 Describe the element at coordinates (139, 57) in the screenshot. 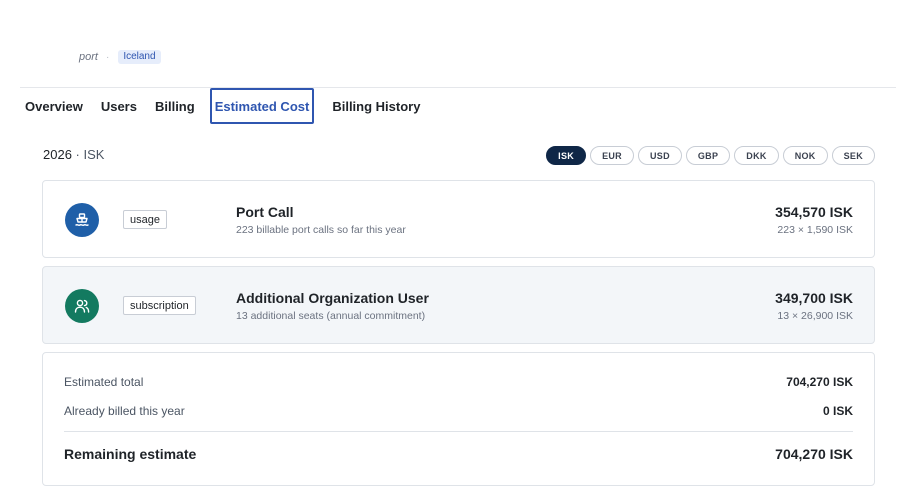

I see `country-tag: Iceland` at that location.